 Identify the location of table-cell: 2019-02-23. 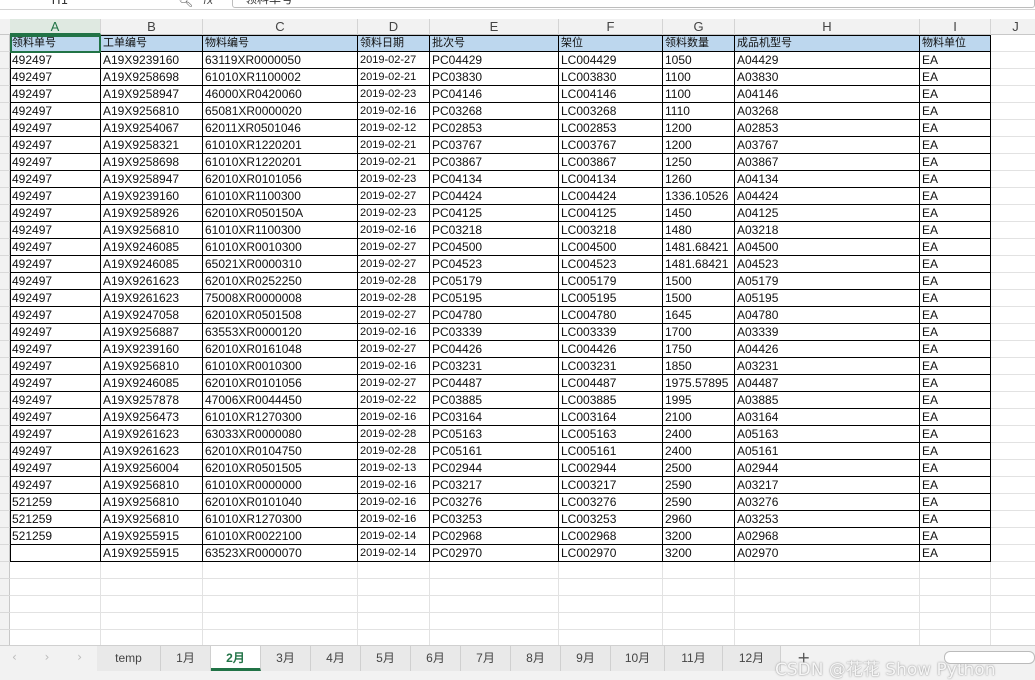
(393, 94).